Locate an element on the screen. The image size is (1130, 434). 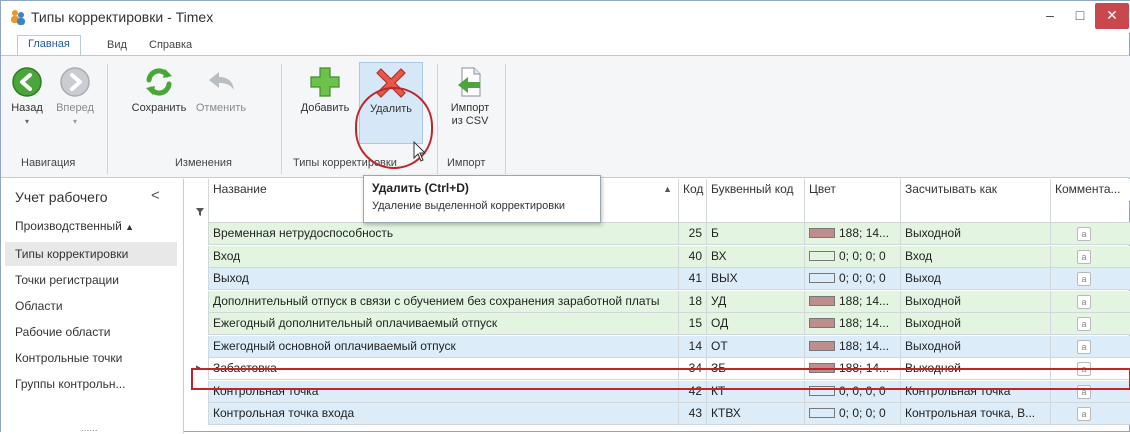
cell-name: Выход is located at coordinates (444, 279).